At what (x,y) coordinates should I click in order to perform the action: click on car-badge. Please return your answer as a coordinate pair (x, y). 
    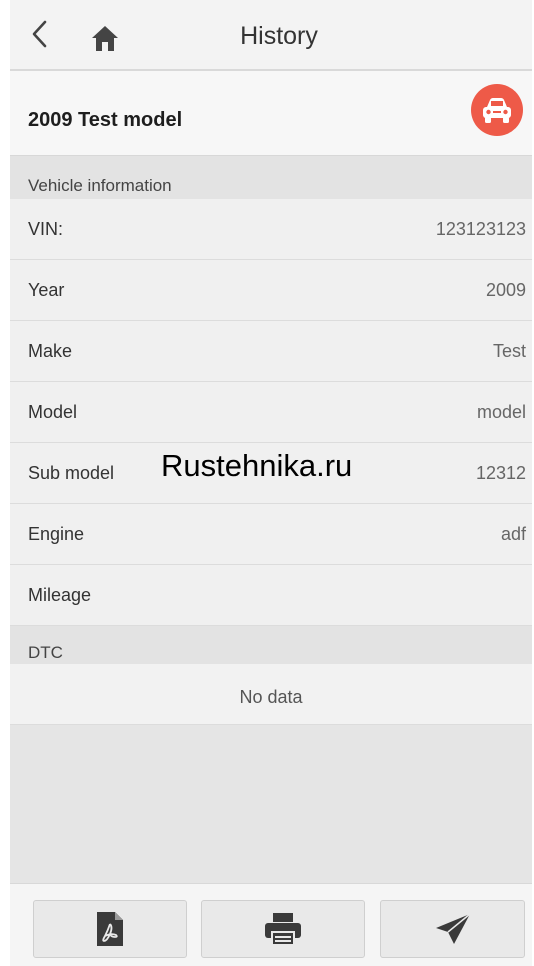
    Looking at the image, I should click on (497, 110).